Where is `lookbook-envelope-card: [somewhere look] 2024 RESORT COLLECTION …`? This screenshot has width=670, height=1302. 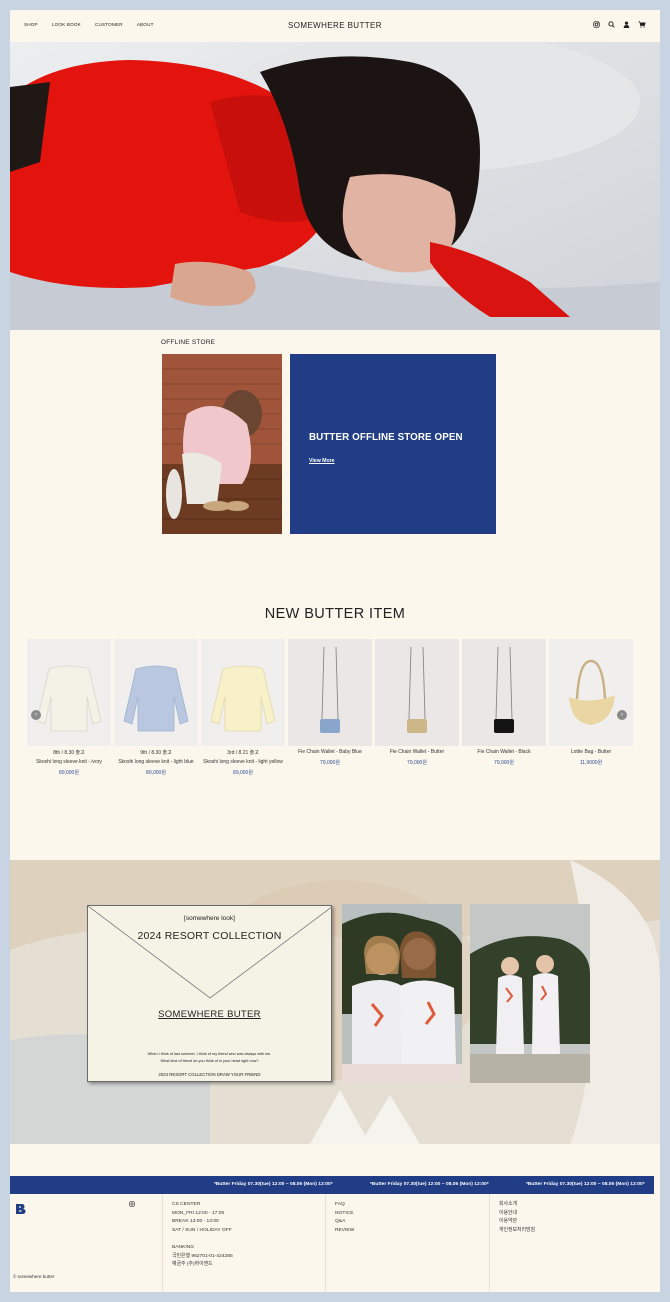
lookbook-envelope-card: [somewhere look] 2024 RESORT COLLECTION … is located at coordinates (210, 993).